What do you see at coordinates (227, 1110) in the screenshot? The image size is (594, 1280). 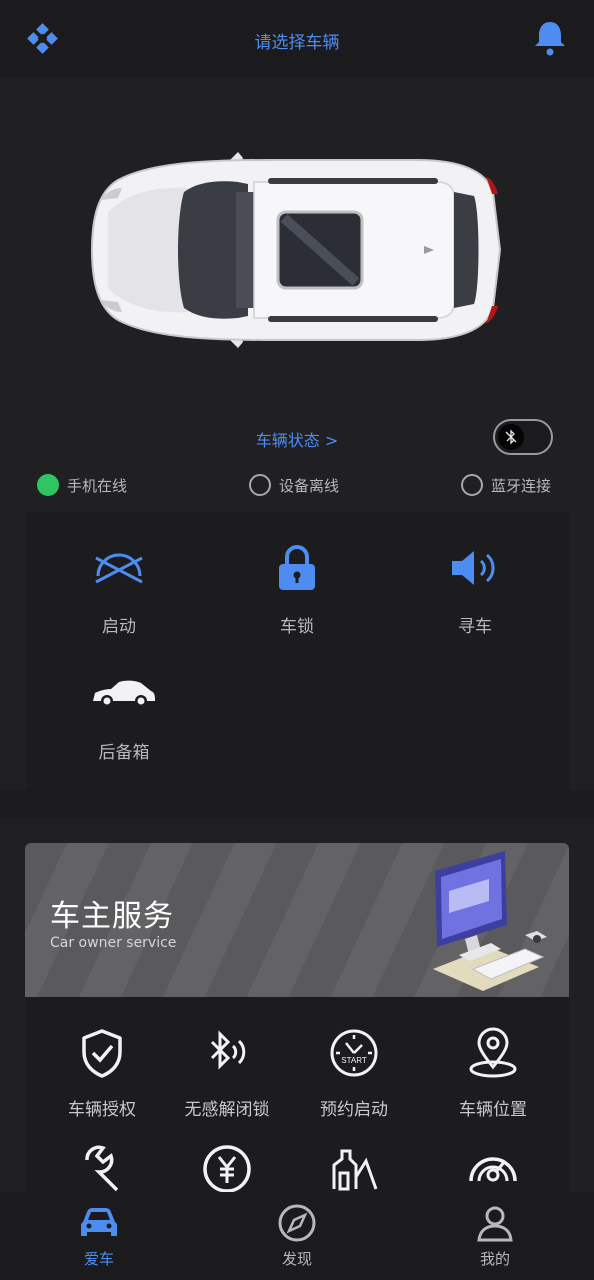 I see `service-label: 无感解闭锁` at bounding box center [227, 1110].